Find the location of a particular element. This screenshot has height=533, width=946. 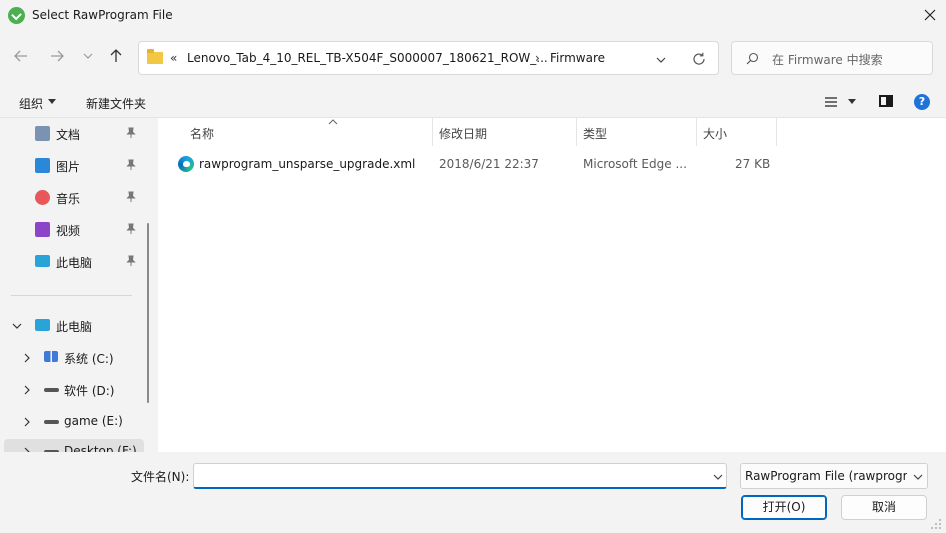

edge-icon is located at coordinates (186, 164).